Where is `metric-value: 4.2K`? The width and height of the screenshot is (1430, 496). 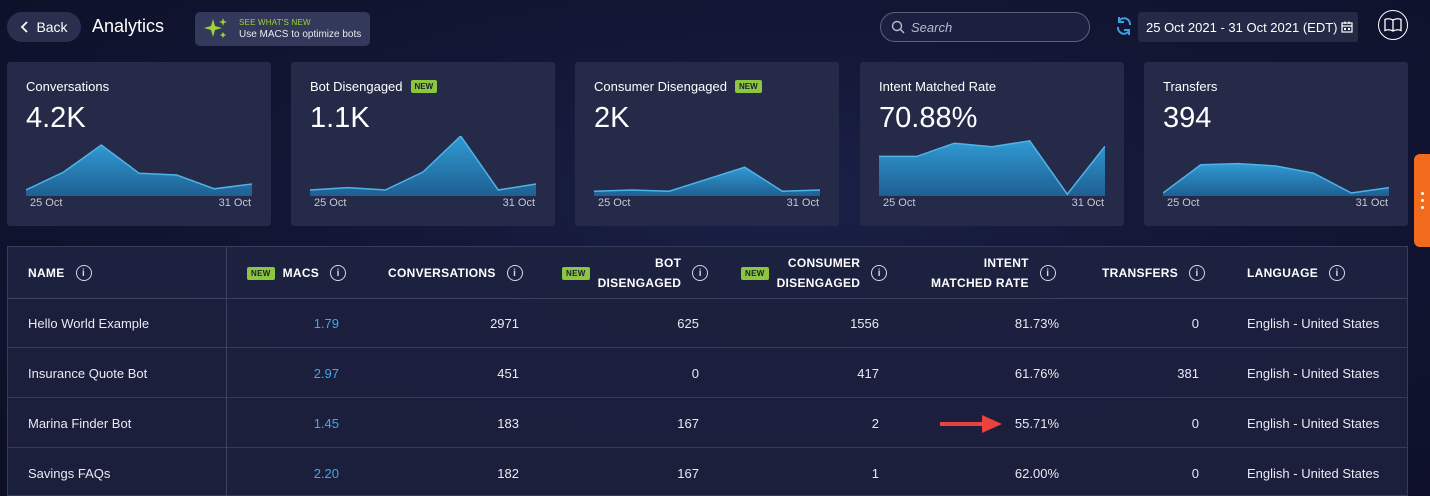 metric-value: 4.2K is located at coordinates (56, 118).